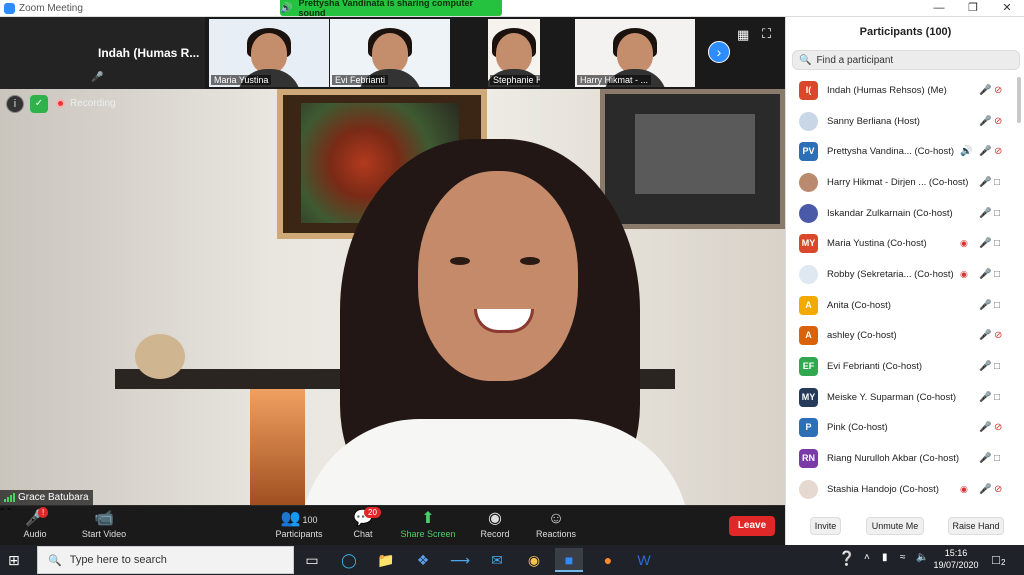 Image resolution: width=1024 pixels, height=575 pixels. What do you see at coordinates (885, 557) in the screenshot?
I see `battery-icon: ▮` at bounding box center [885, 557].